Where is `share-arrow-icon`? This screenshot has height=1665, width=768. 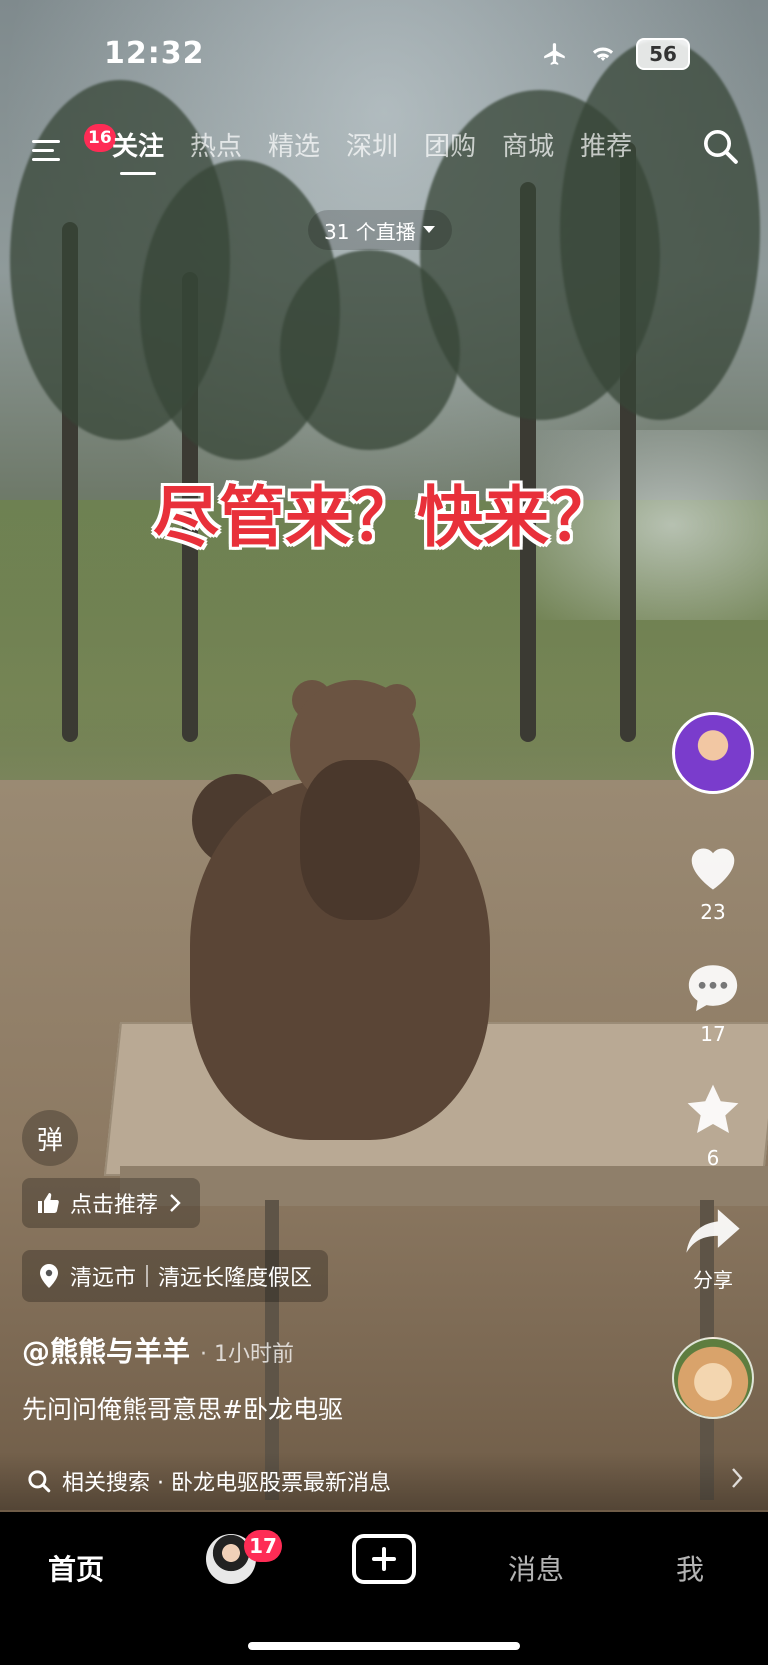 share-arrow-icon is located at coordinates (713, 1231).